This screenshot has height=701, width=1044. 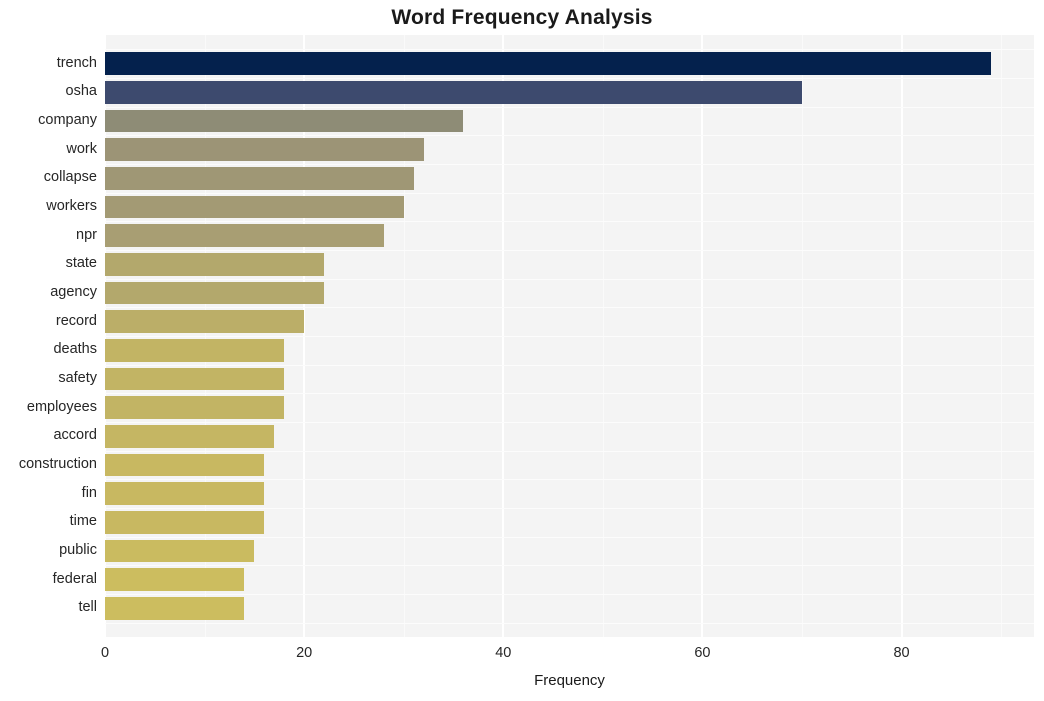 I want to click on bar-construction, so click(x=185, y=465).